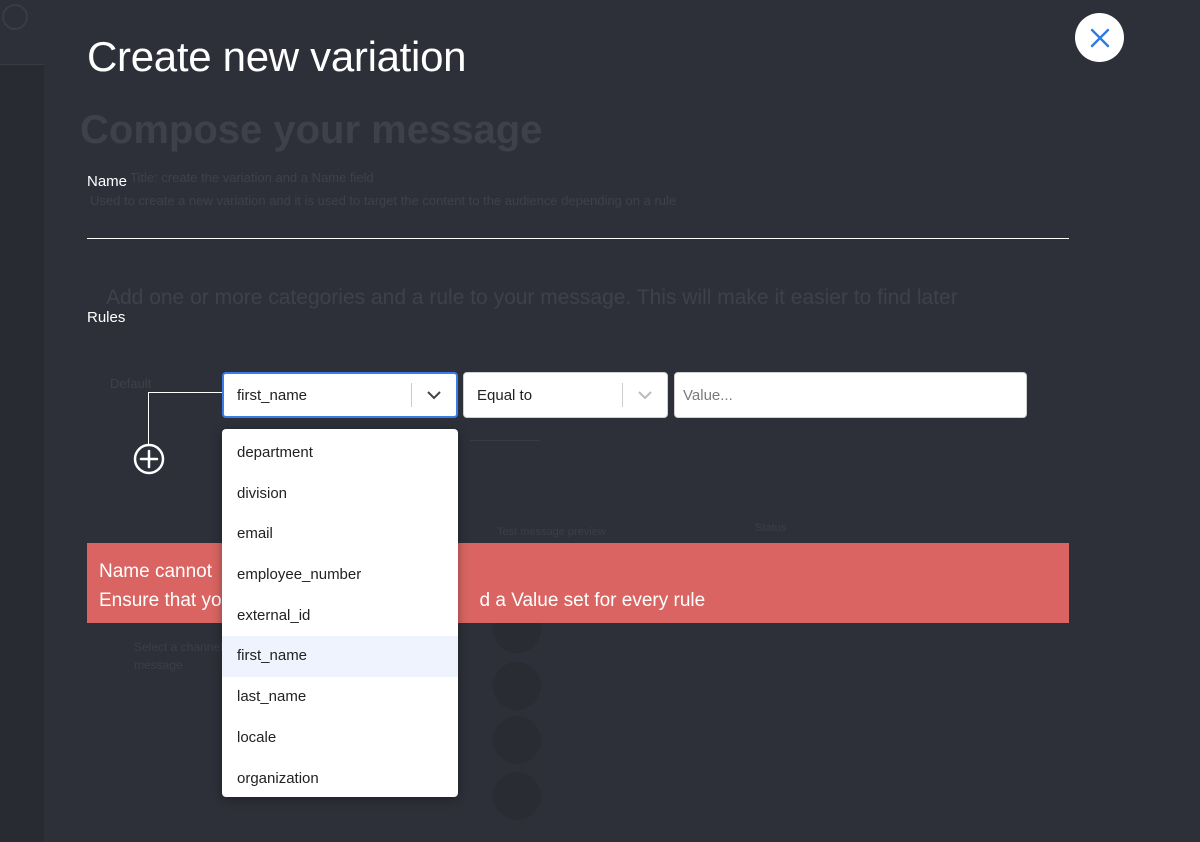 This screenshot has width=1200, height=842. What do you see at coordinates (131, 383) in the screenshot?
I see `background-tab: Default` at bounding box center [131, 383].